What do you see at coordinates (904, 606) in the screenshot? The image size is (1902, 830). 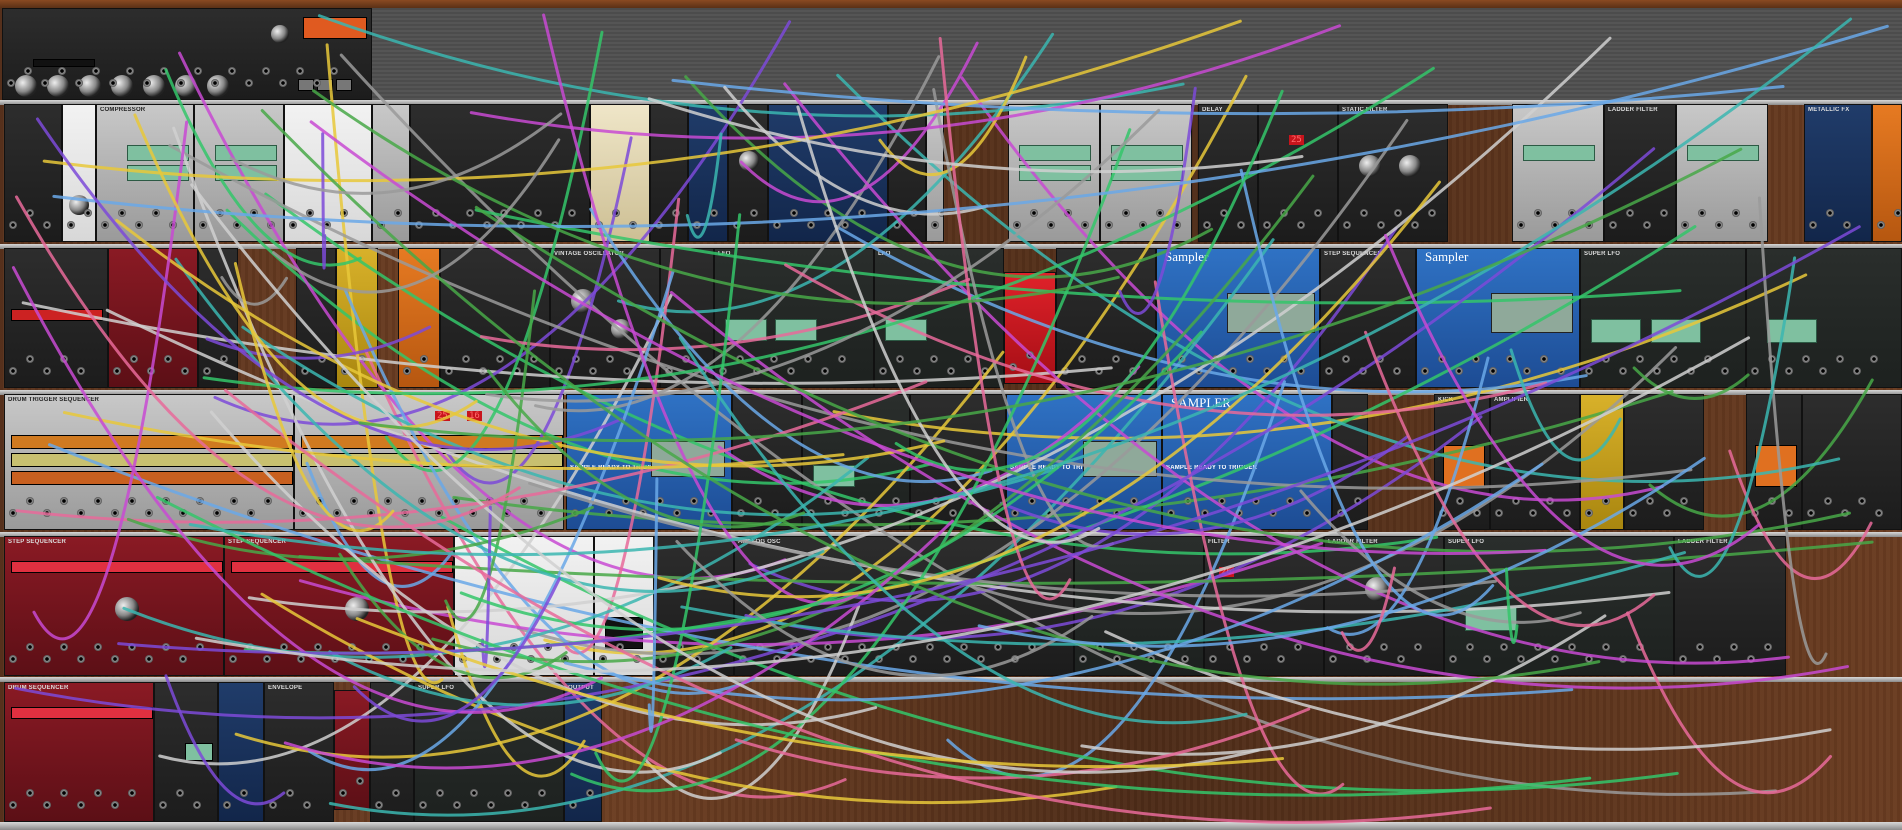 I see `module-synth-voice: ANALOG OSC` at bounding box center [904, 606].